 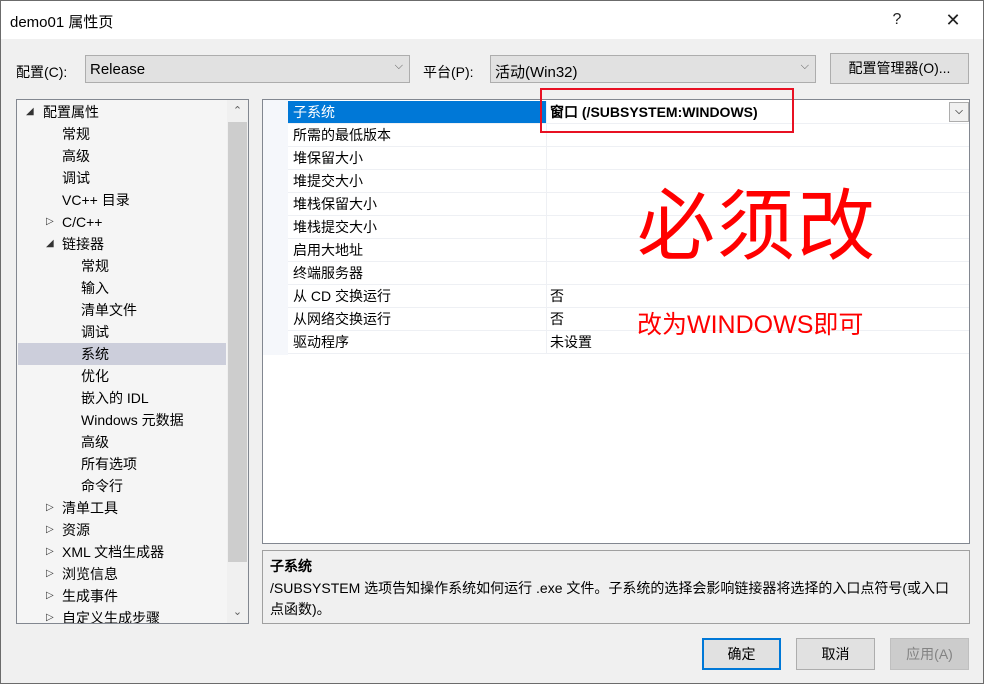 I want to click on property-row: 从网络交换运行否, so click(x=628, y=319).